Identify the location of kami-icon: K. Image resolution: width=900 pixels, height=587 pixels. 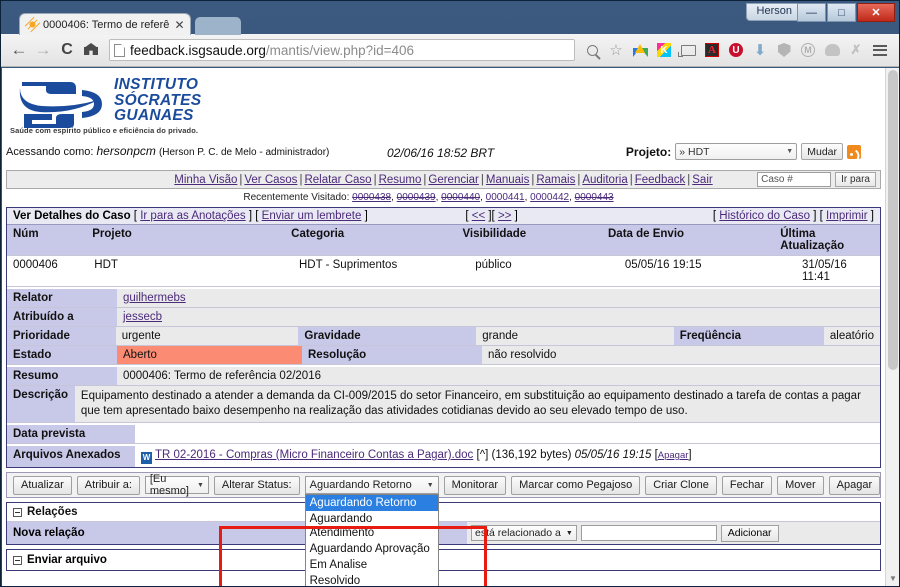
(664, 50).